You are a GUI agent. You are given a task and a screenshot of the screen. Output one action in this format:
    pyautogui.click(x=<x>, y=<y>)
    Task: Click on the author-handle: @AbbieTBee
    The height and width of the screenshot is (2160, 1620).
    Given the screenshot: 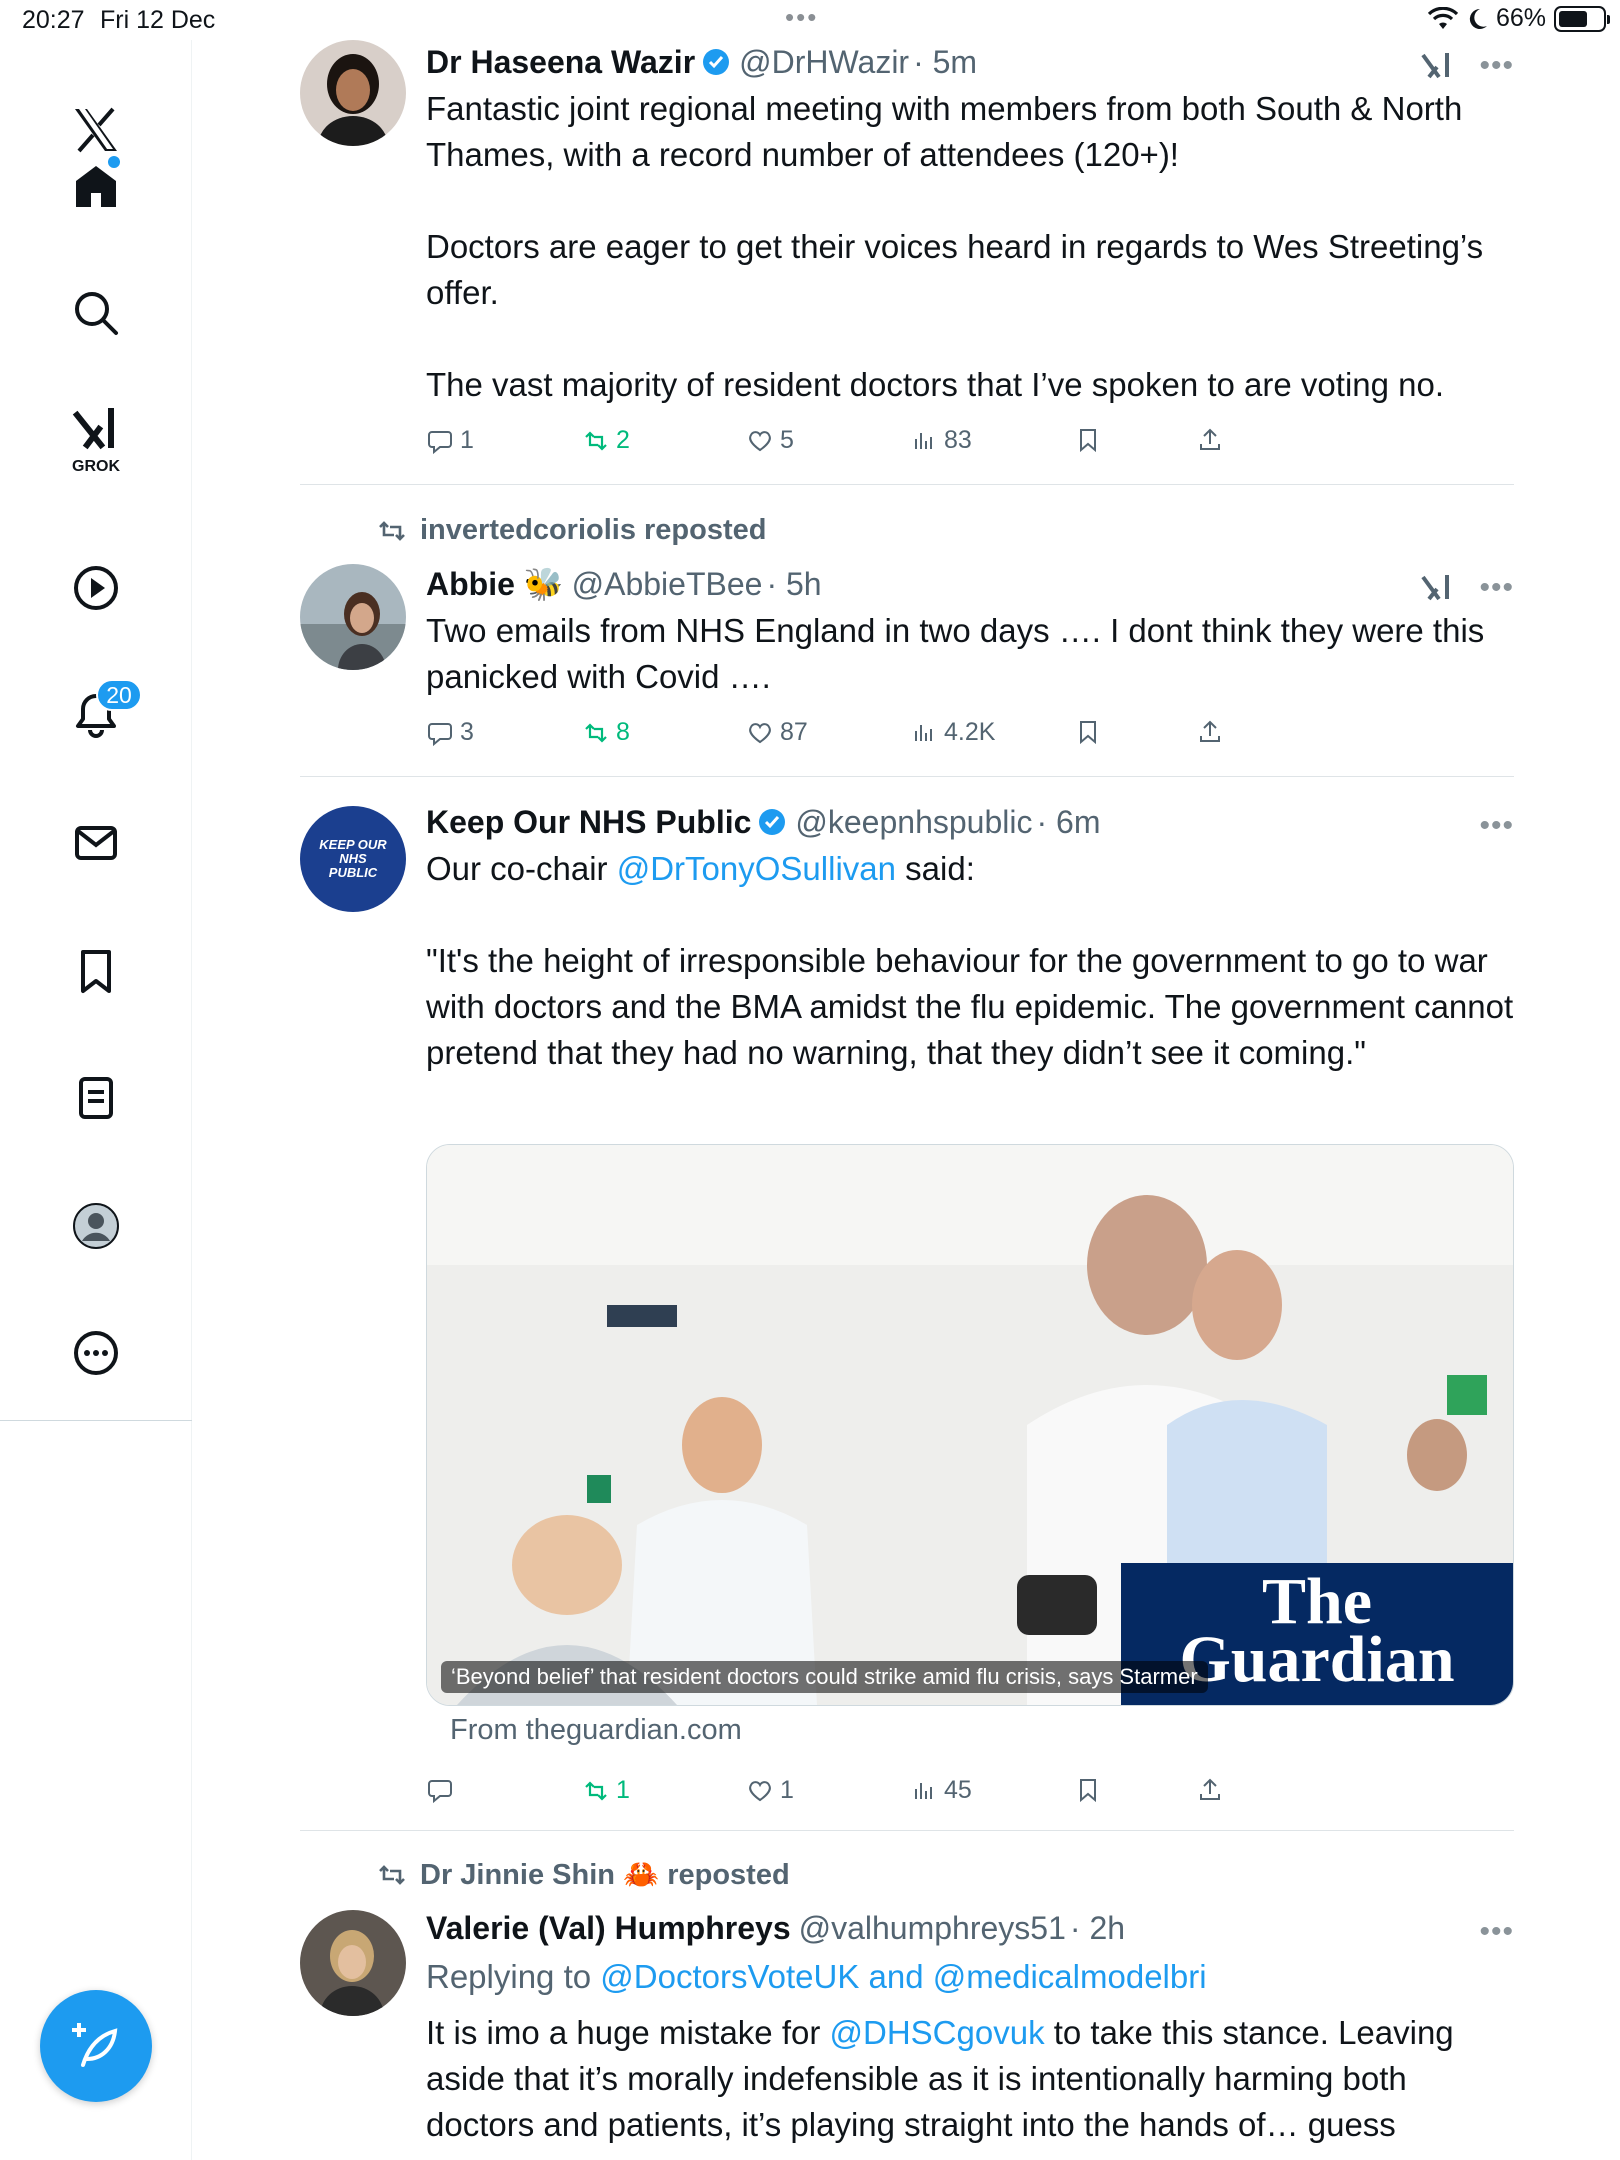 What is the action you would take?
    pyautogui.click(x=667, y=584)
    